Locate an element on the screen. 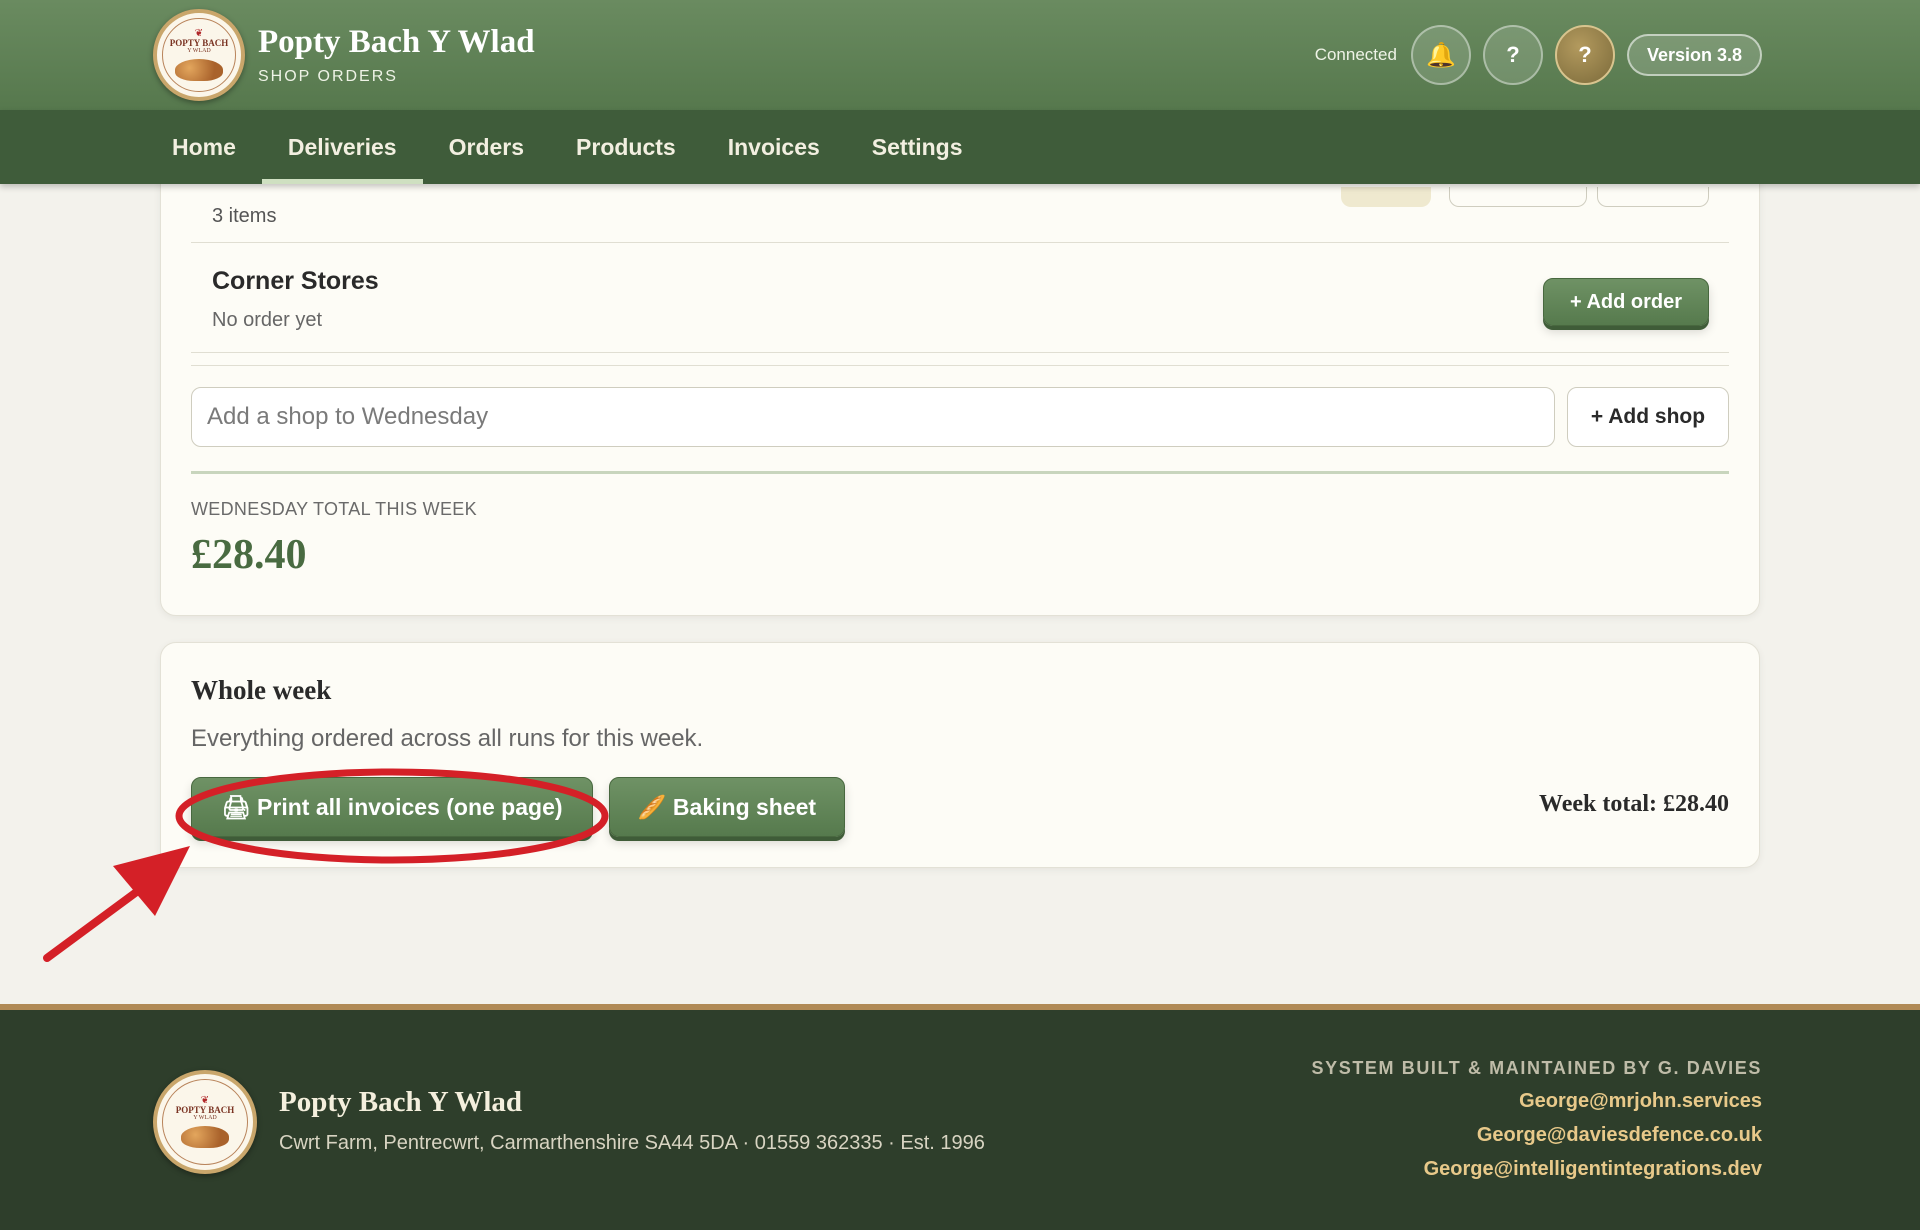  app-subtitle: SHOP ORDERS is located at coordinates (328, 77).